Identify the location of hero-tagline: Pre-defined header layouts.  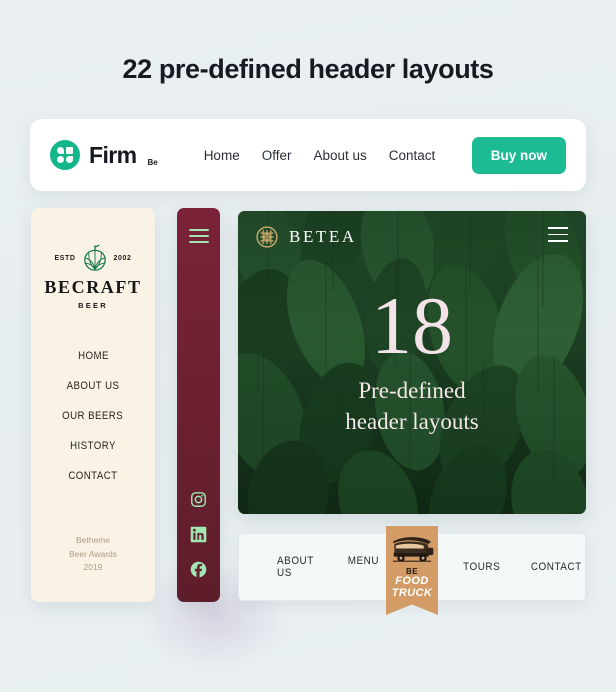
(412, 406).